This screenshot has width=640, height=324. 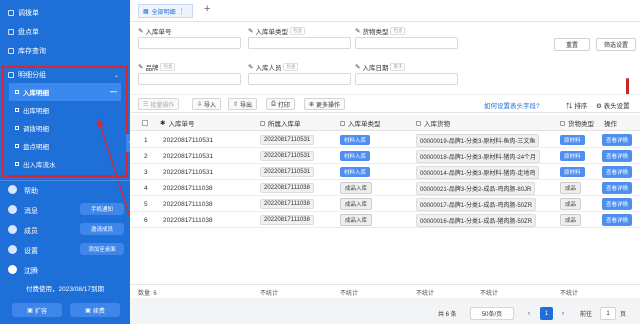 I want to click on select-all-checkbox, so click(x=145, y=123).